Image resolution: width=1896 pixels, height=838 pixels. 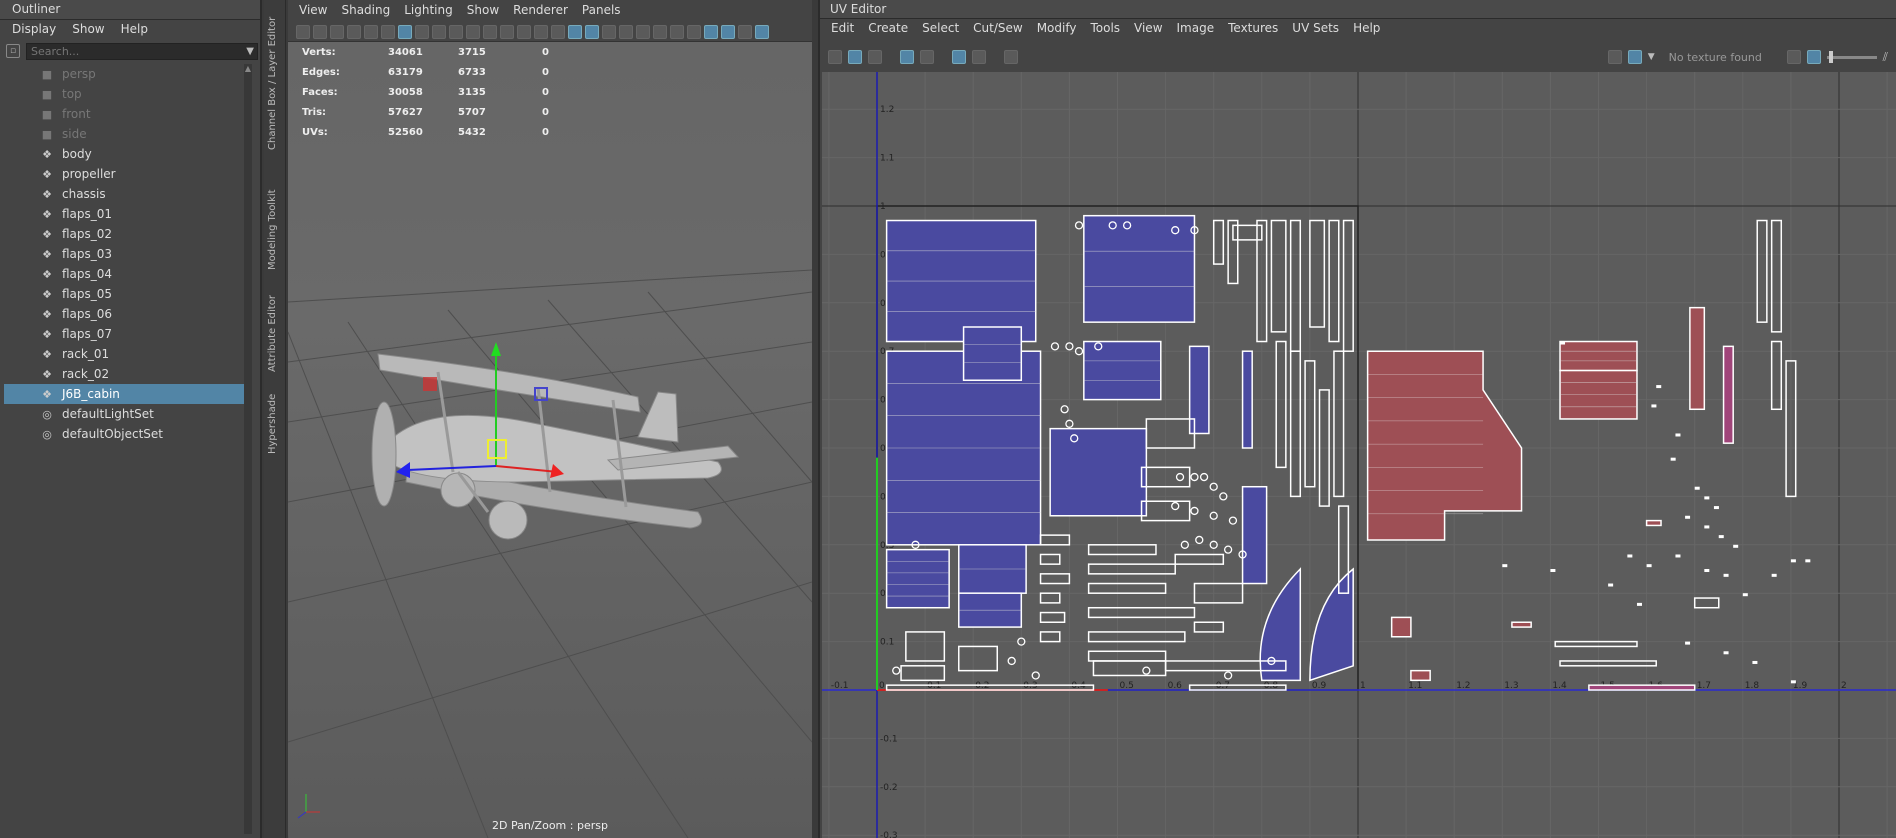 What do you see at coordinates (126, 254) in the screenshot?
I see `outliner-item: ❖ flaps_03` at bounding box center [126, 254].